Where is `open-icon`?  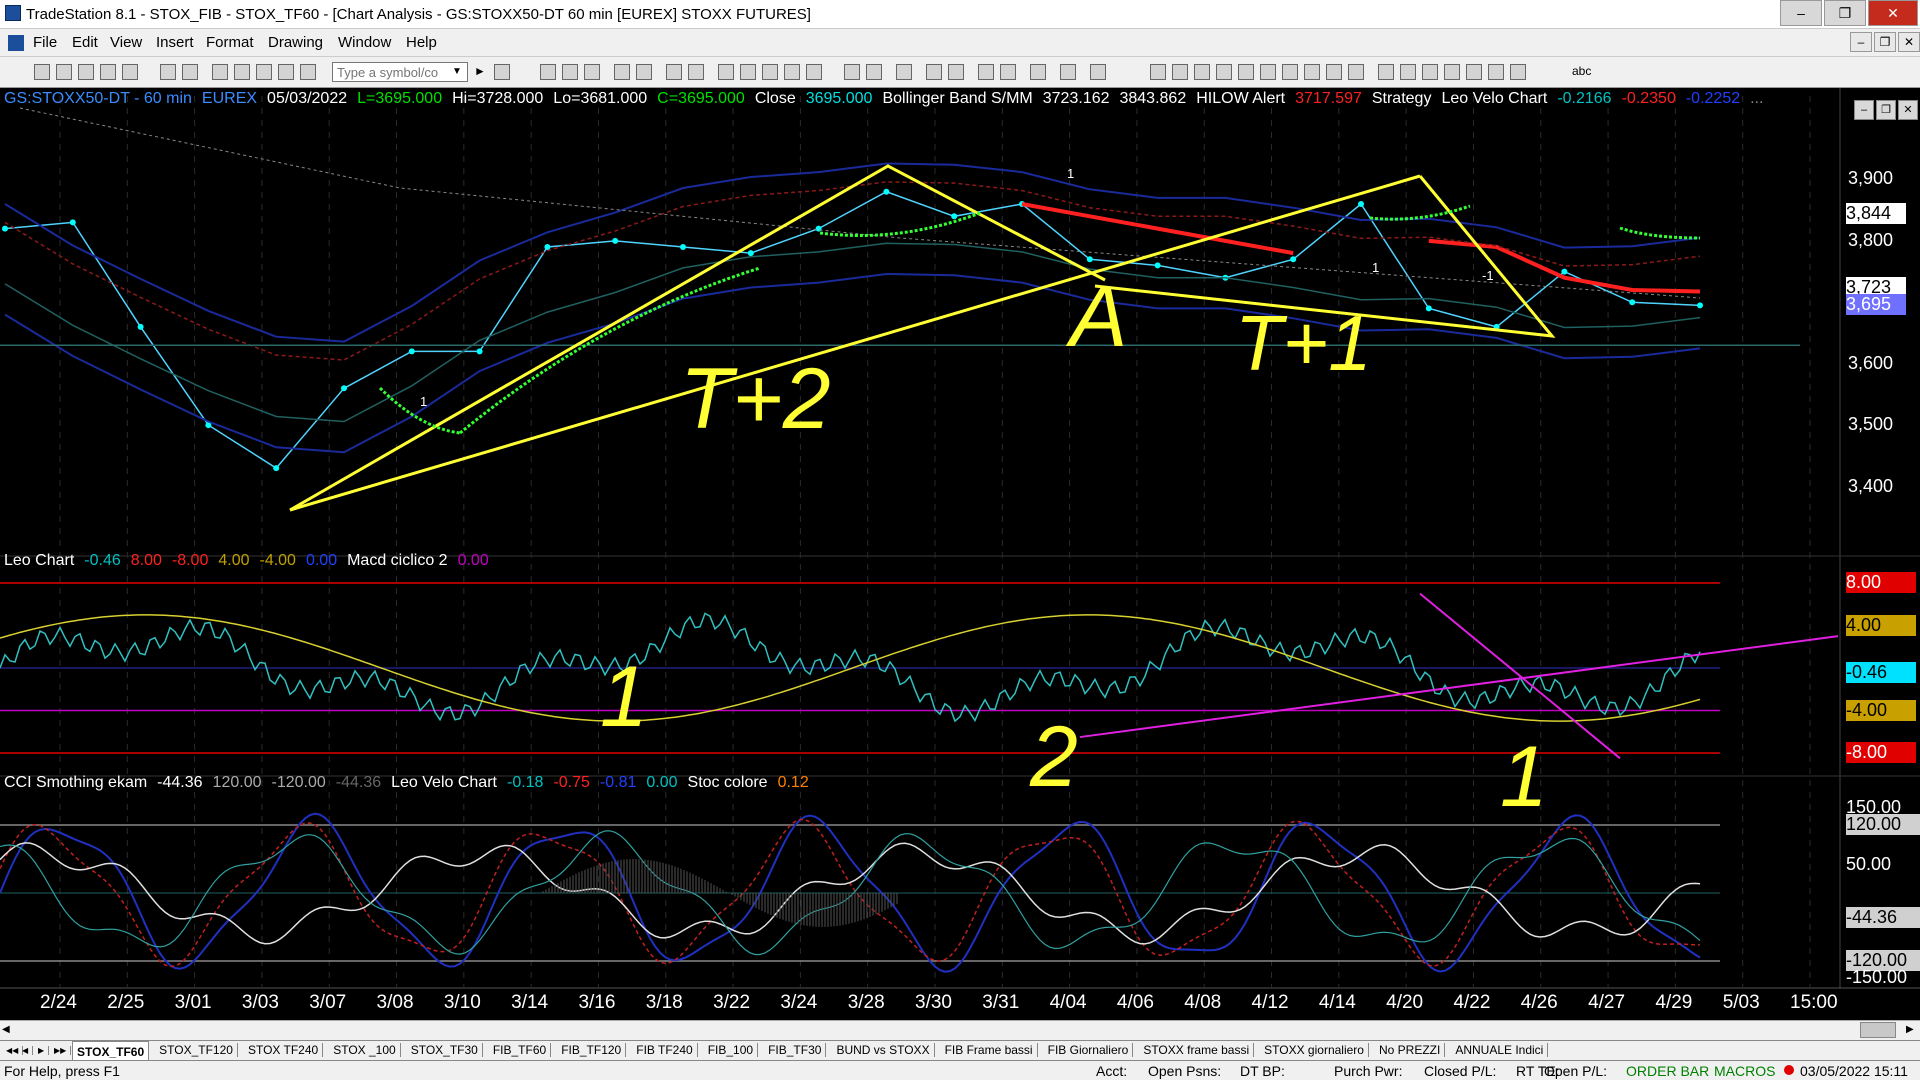
open-icon is located at coordinates (64, 72).